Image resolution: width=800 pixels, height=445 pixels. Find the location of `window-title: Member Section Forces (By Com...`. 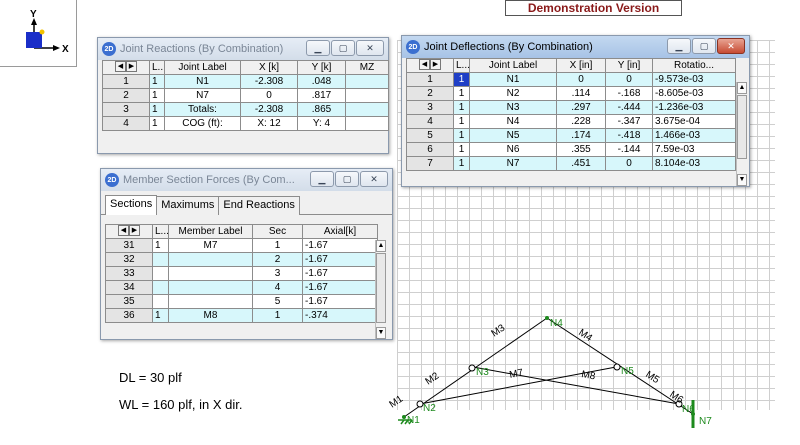

window-title: Member Section Forces (By Com... is located at coordinates (209, 180).